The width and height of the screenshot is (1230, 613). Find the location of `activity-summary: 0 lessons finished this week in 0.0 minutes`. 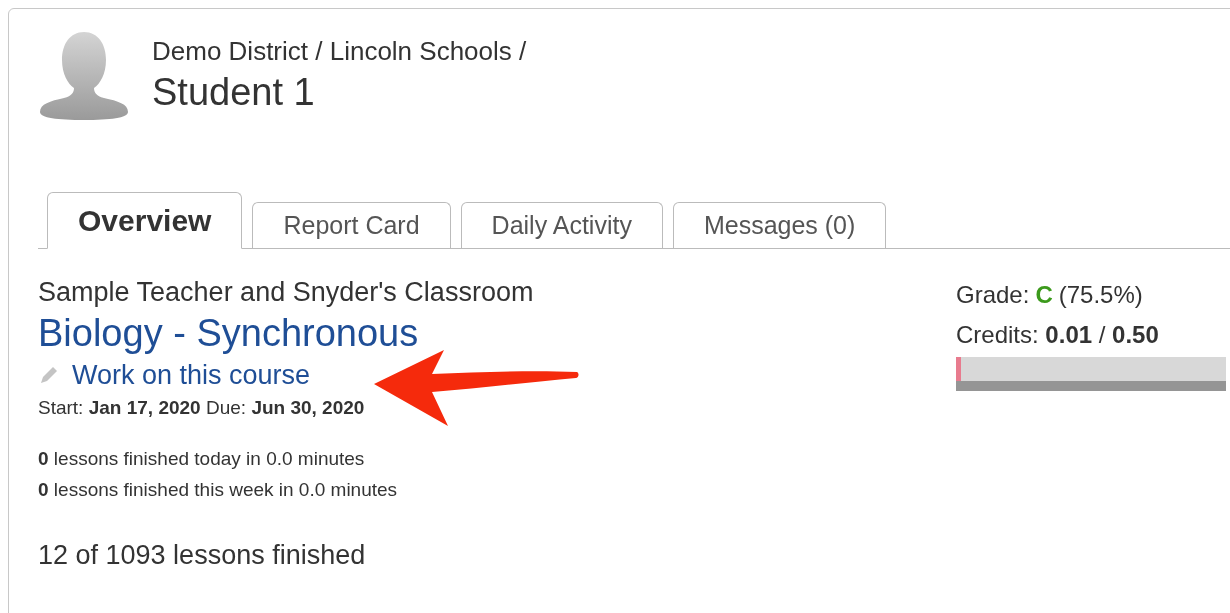

activity-summary: 0 lessons finished this week in 0.0 minutes is located at coordinates (218, 490).